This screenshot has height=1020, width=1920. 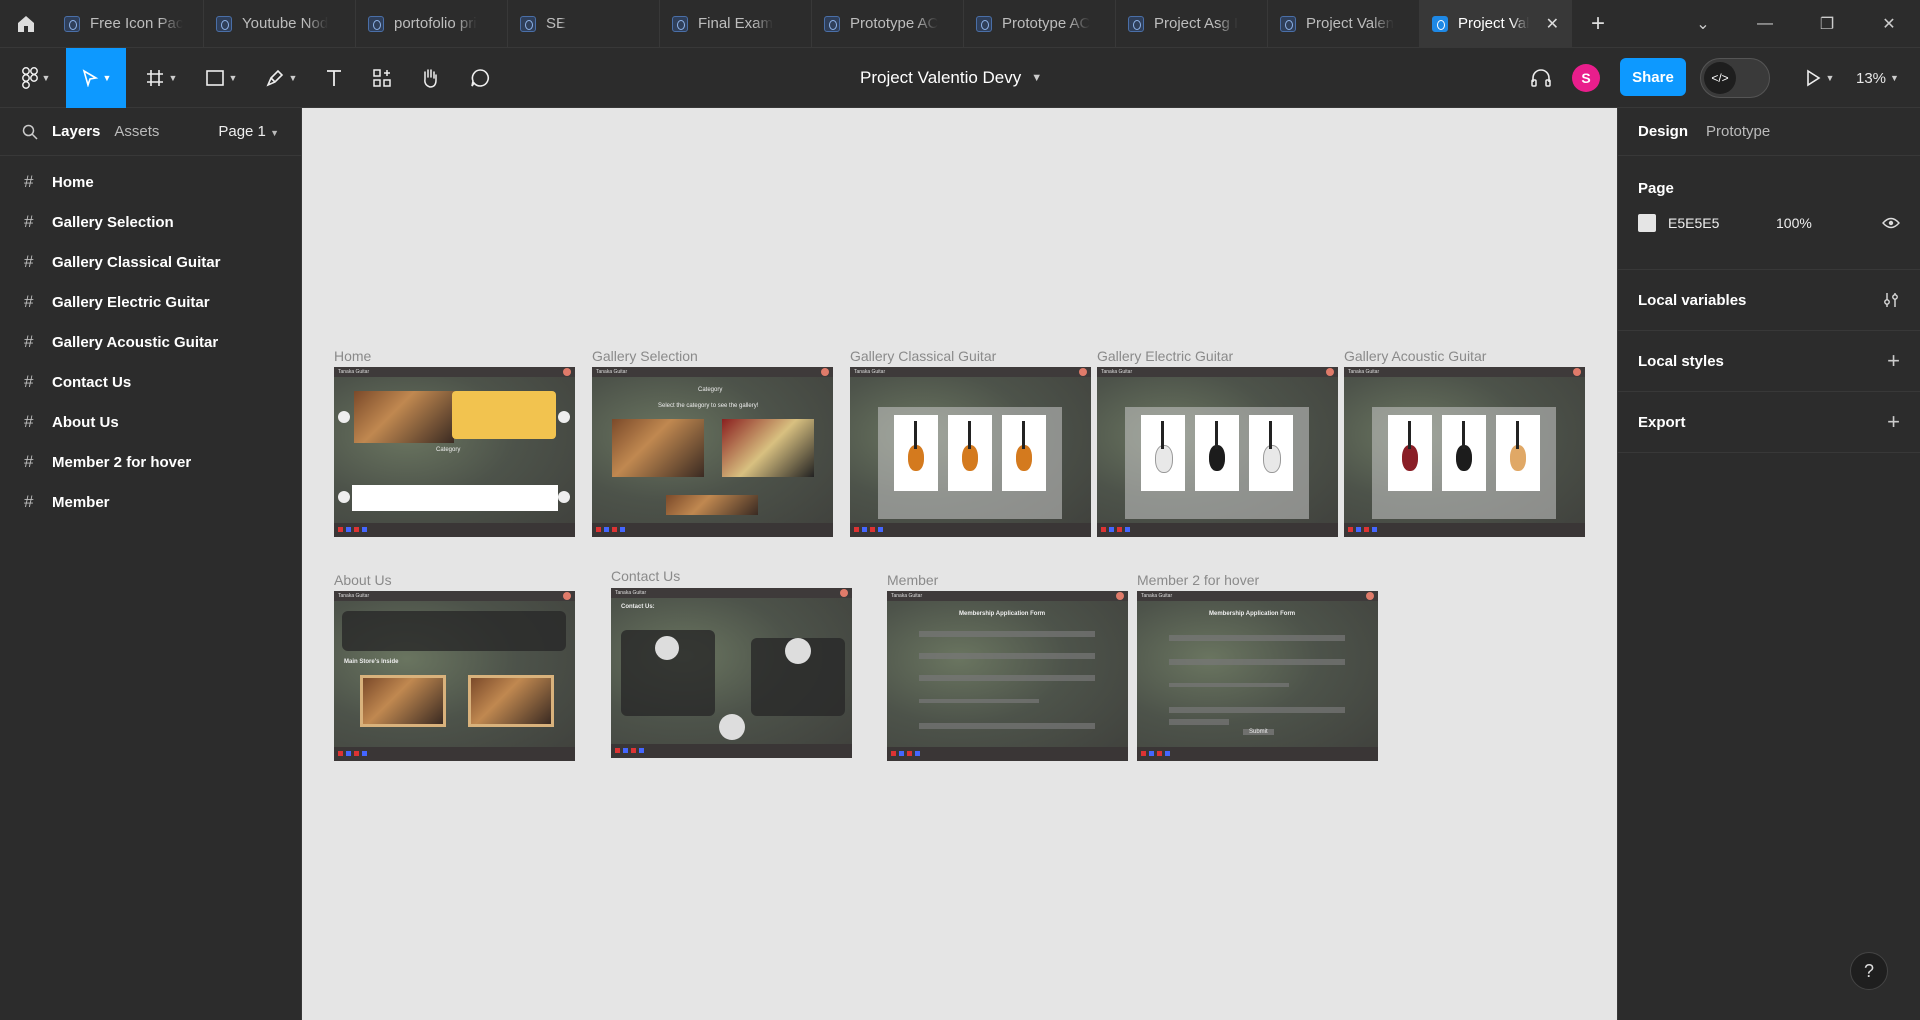 What do you see at coordinates (1794, 223) in the screenshot?
I see `page-opacity: 100%` at bounding box center [1794, 223].